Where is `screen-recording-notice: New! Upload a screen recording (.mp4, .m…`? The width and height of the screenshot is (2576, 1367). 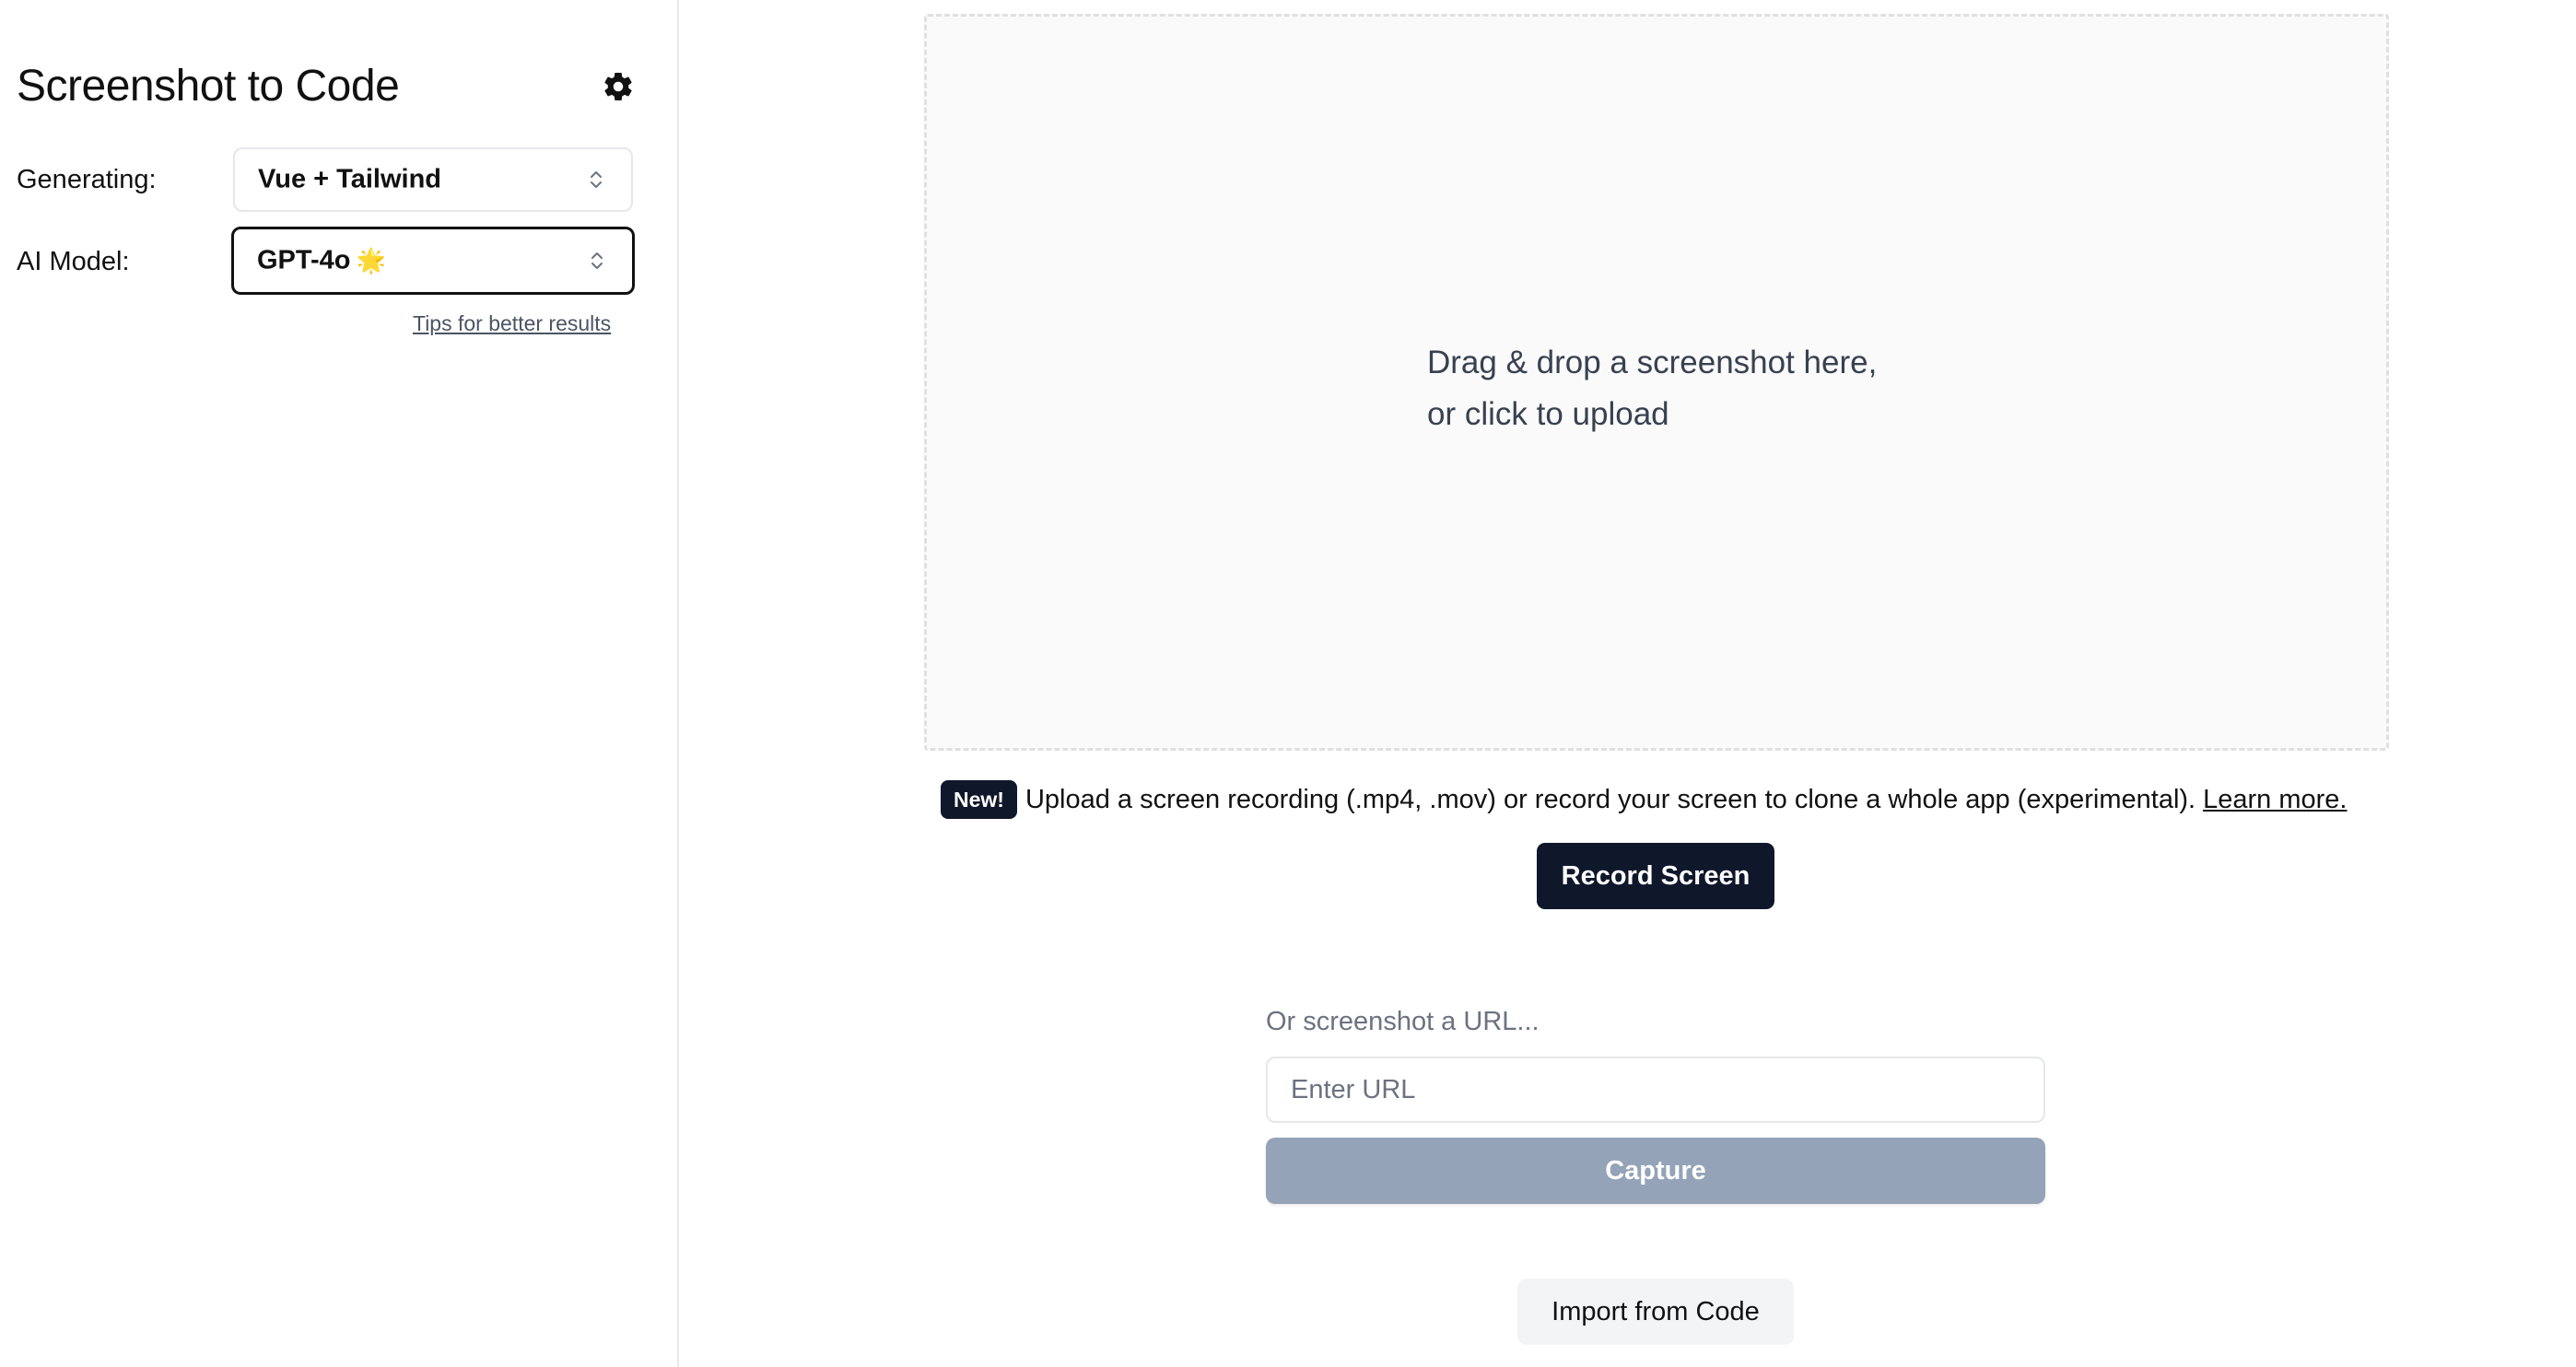
screen-recording-notice: New! Upload a screen recording (.mp4, .m… is located at coordinates (1644, 799).